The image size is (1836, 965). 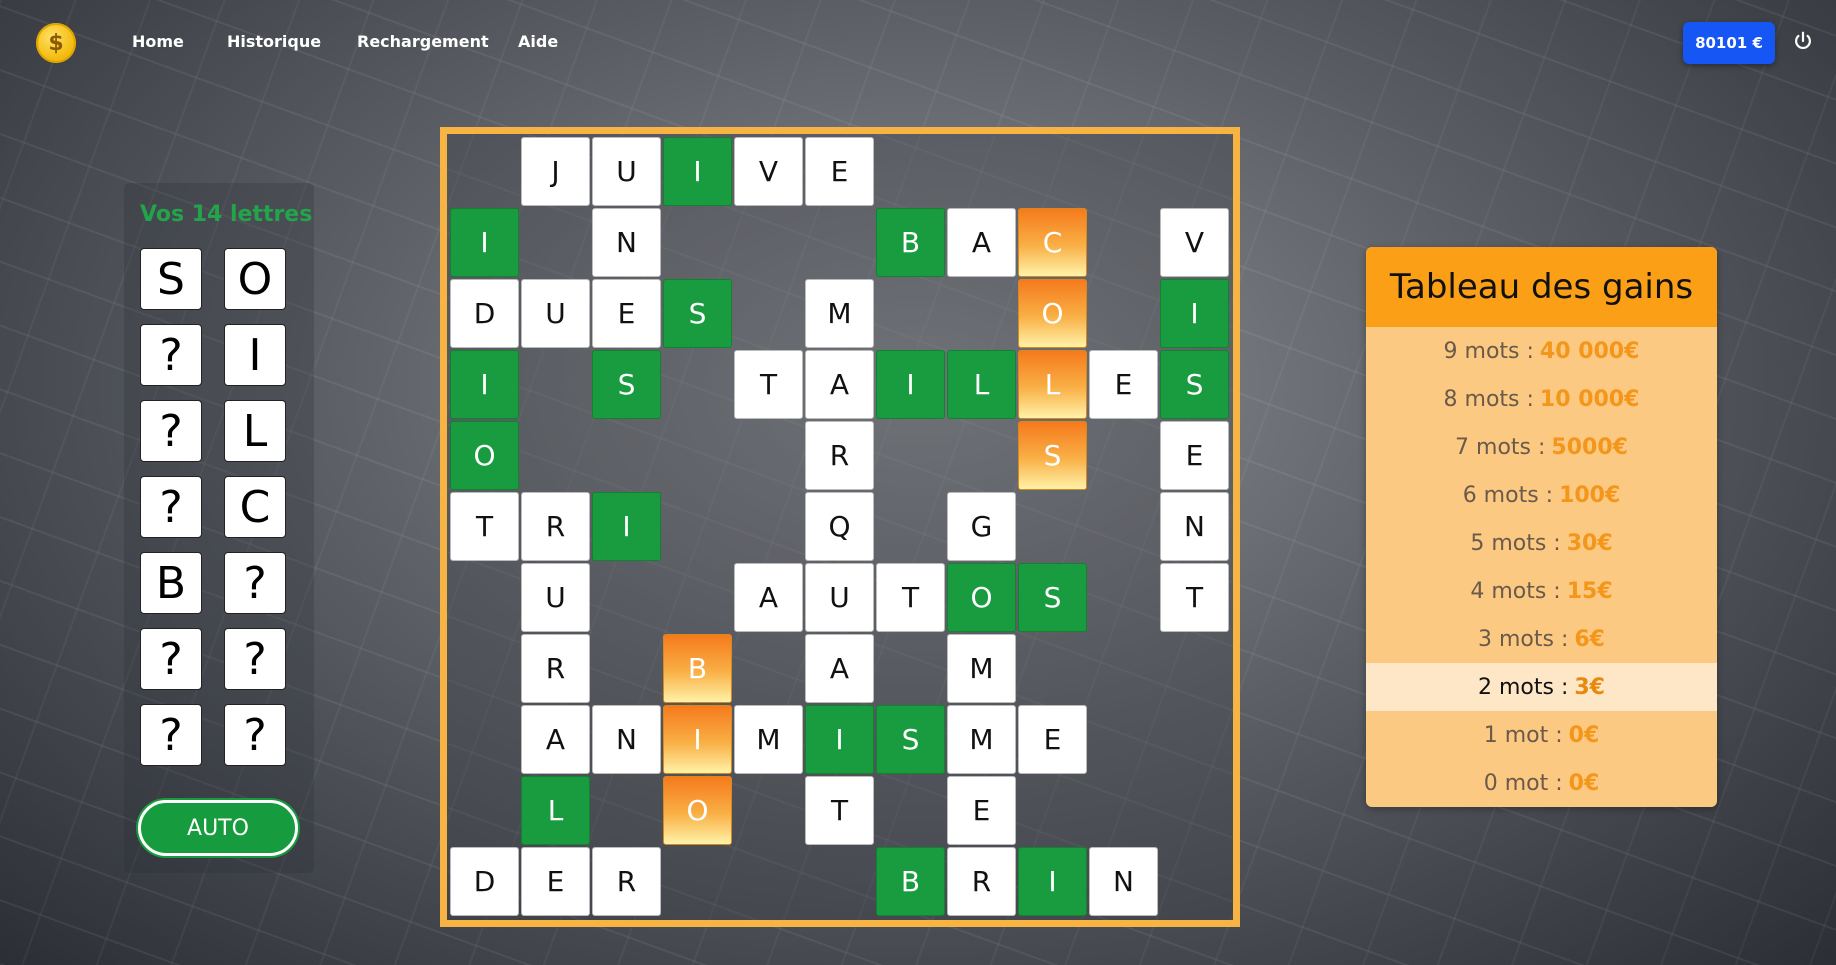 I want to click on balance-button: 80101 €, so click(x=1729, y=43).